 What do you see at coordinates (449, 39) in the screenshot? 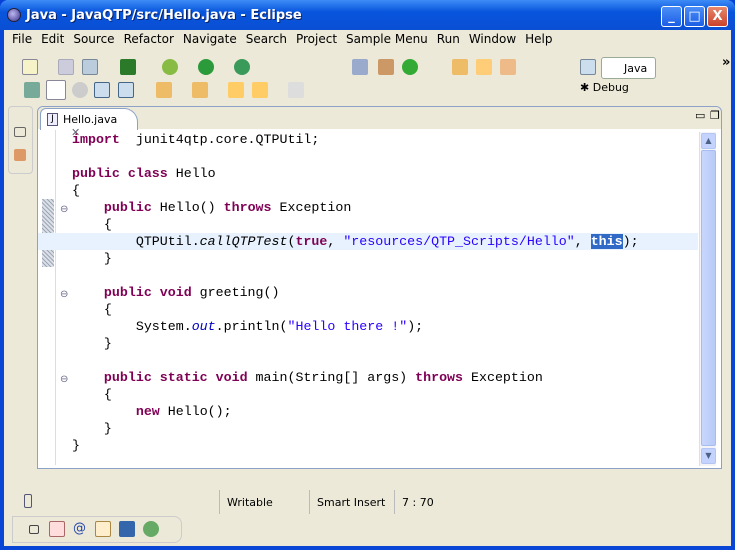
I see `menu-run: Run` at bounding box center [449, 39].